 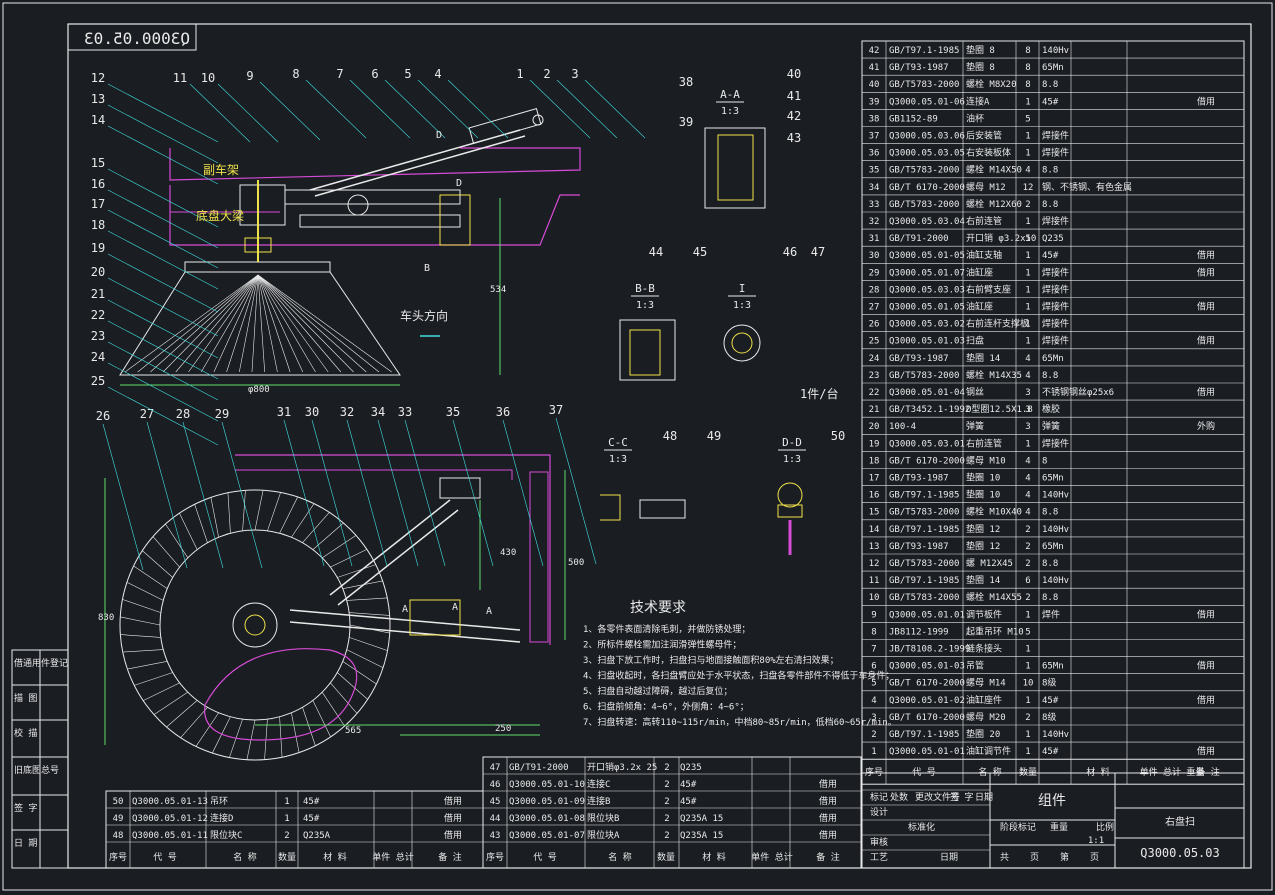 I want to click on section-balloon: 46, so click(x=790, y=252).